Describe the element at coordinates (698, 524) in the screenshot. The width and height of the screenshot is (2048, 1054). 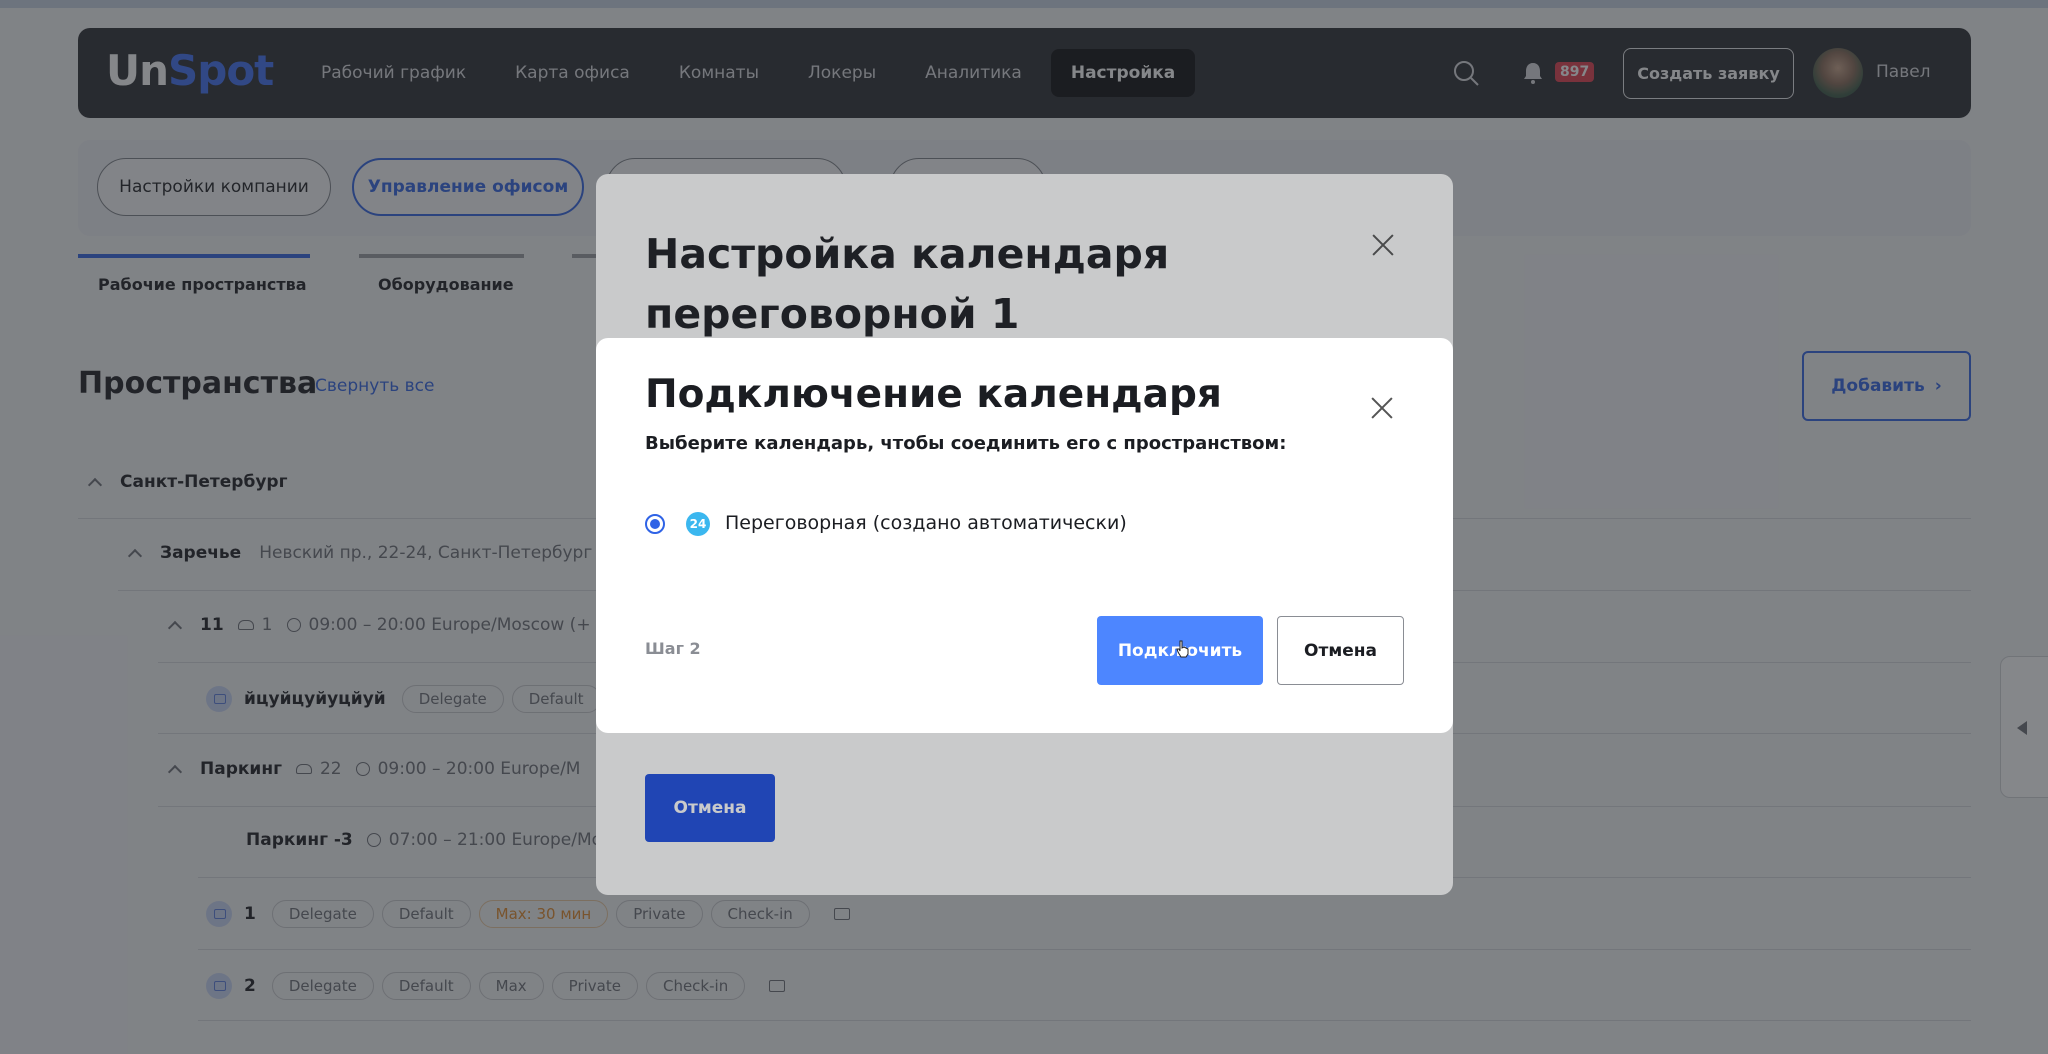
I see `calendar-icon: 24` at that location.